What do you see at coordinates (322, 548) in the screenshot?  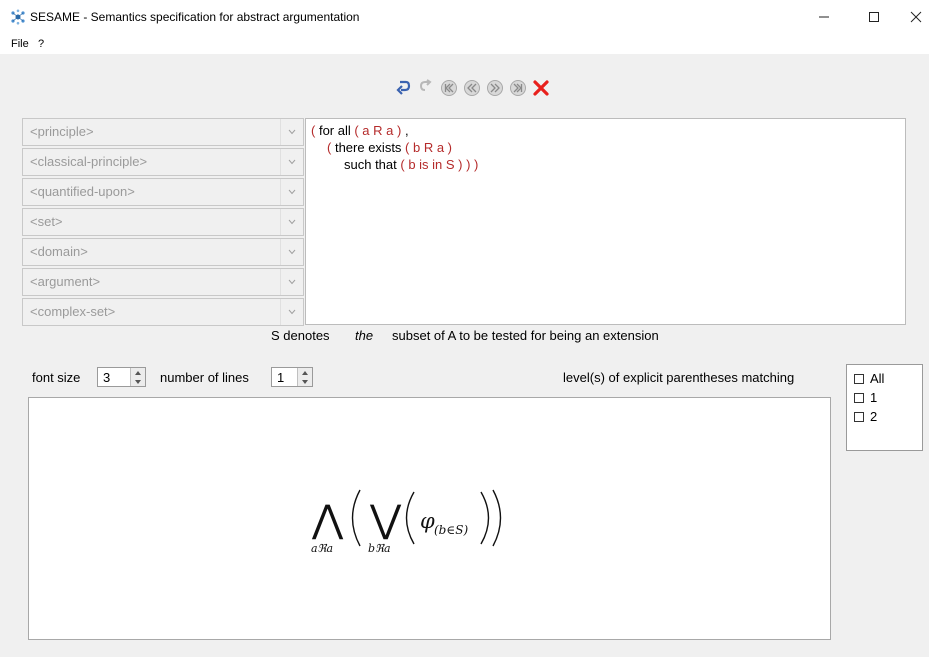 I see `outer-subscript: aℜa` at bounding box center [322, 548].